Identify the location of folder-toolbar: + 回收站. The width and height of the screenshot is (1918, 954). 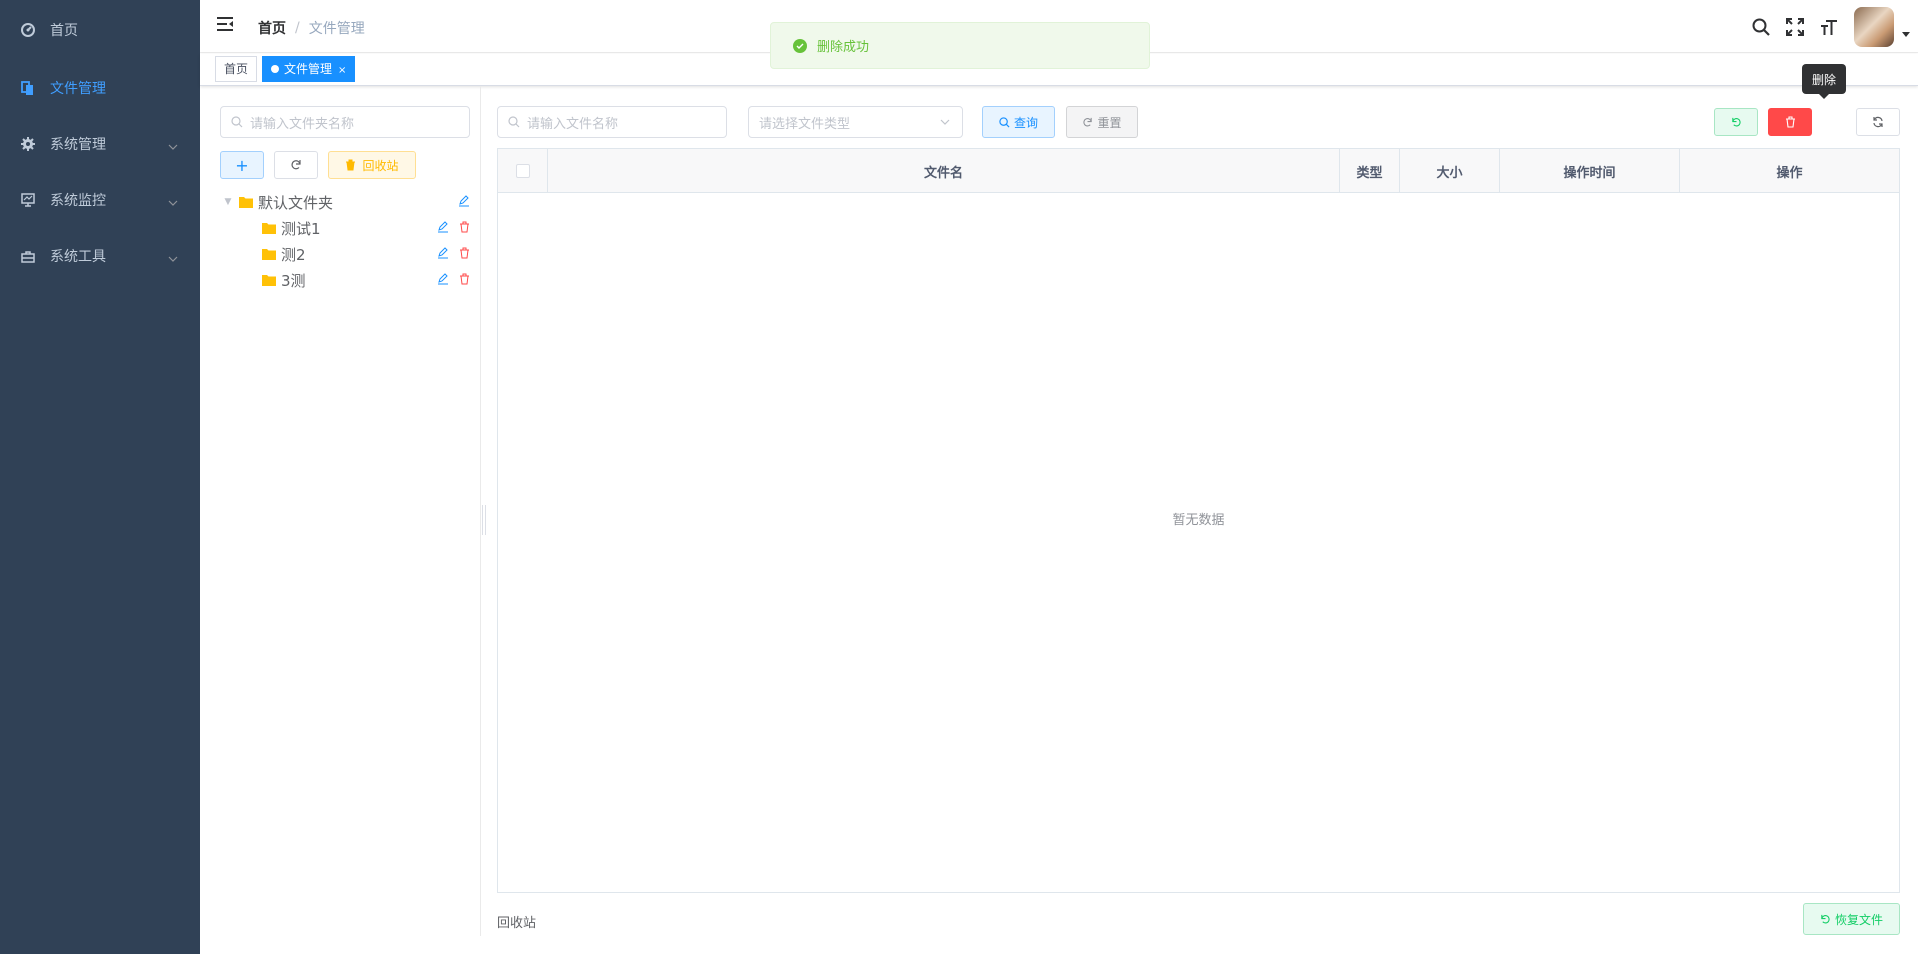
(345, 165).